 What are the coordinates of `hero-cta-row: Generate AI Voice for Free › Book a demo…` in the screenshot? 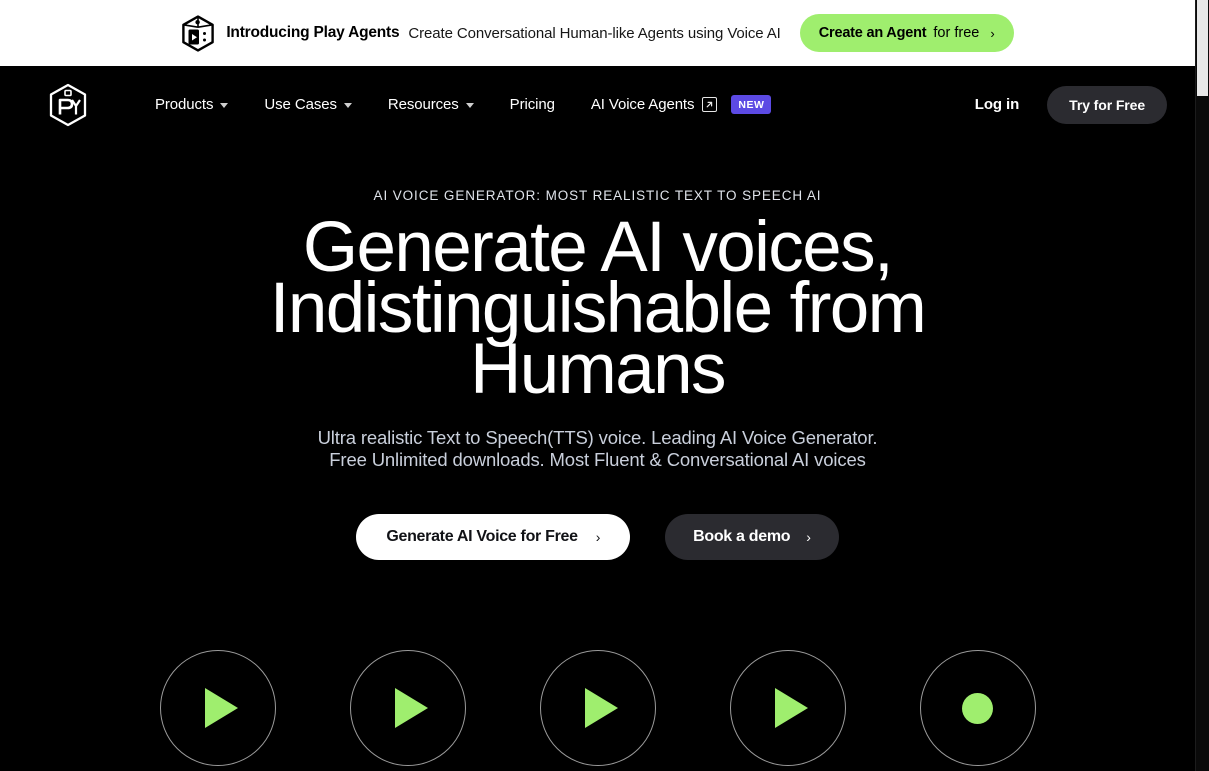 It's located at (597, 537).